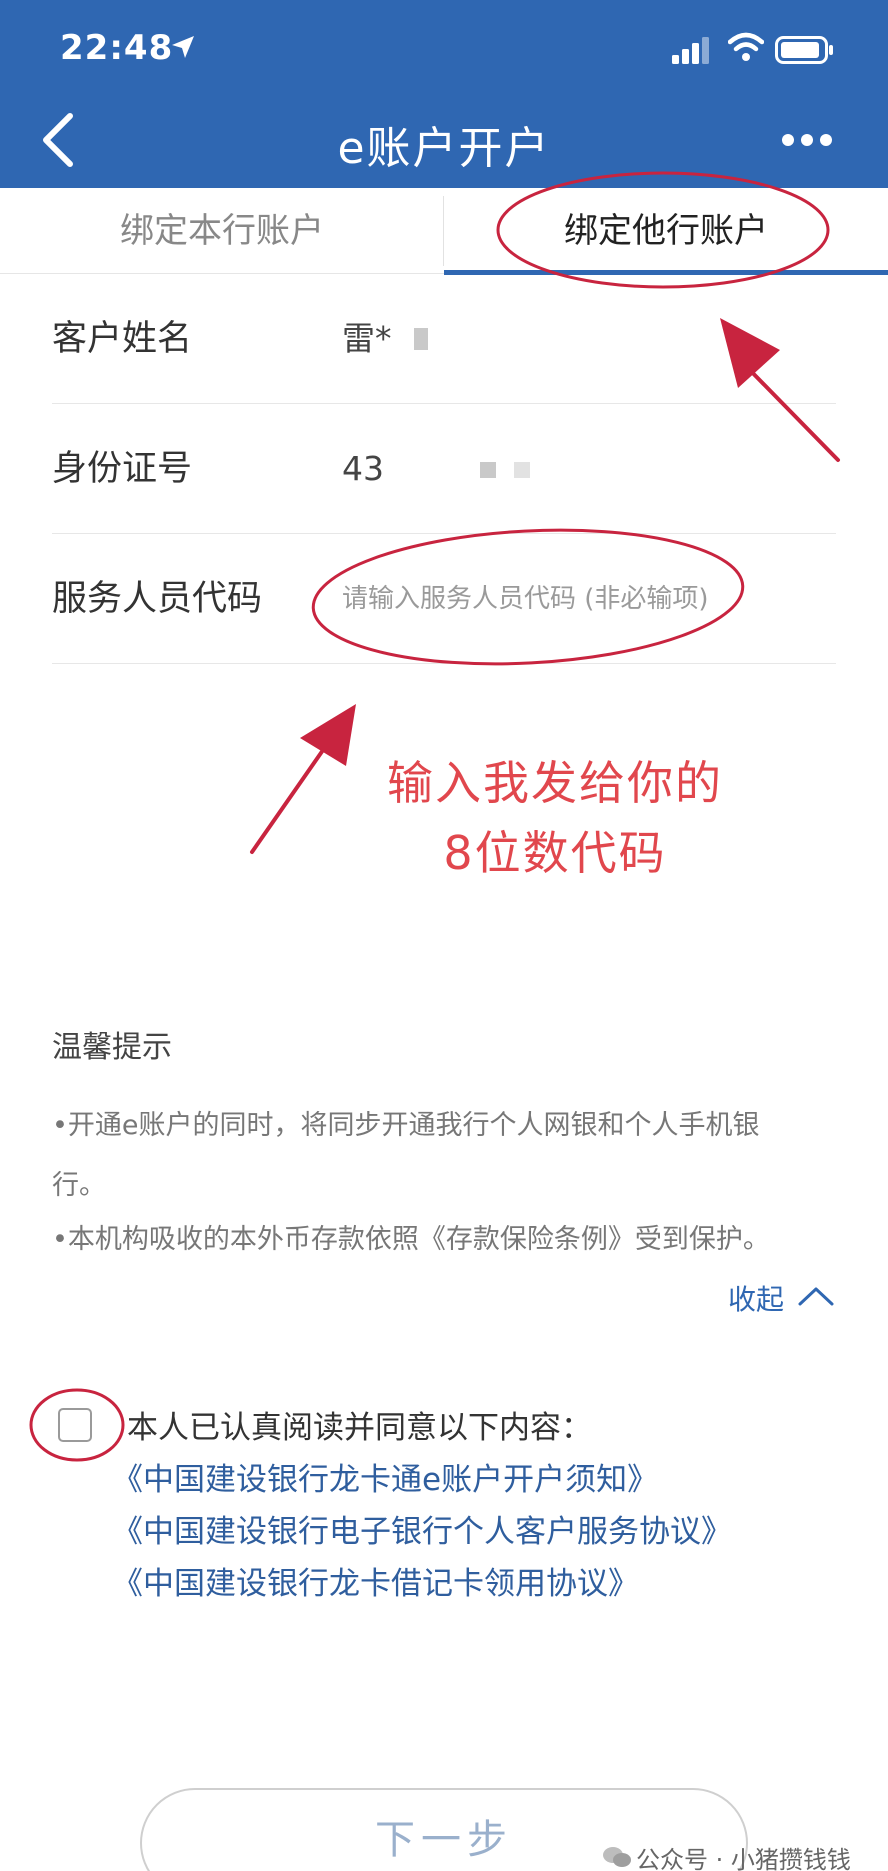  What do you see at coordinates (183, 47) in the screenshot?
I see `location-arrow-icon` at bounding box center [183, 47].